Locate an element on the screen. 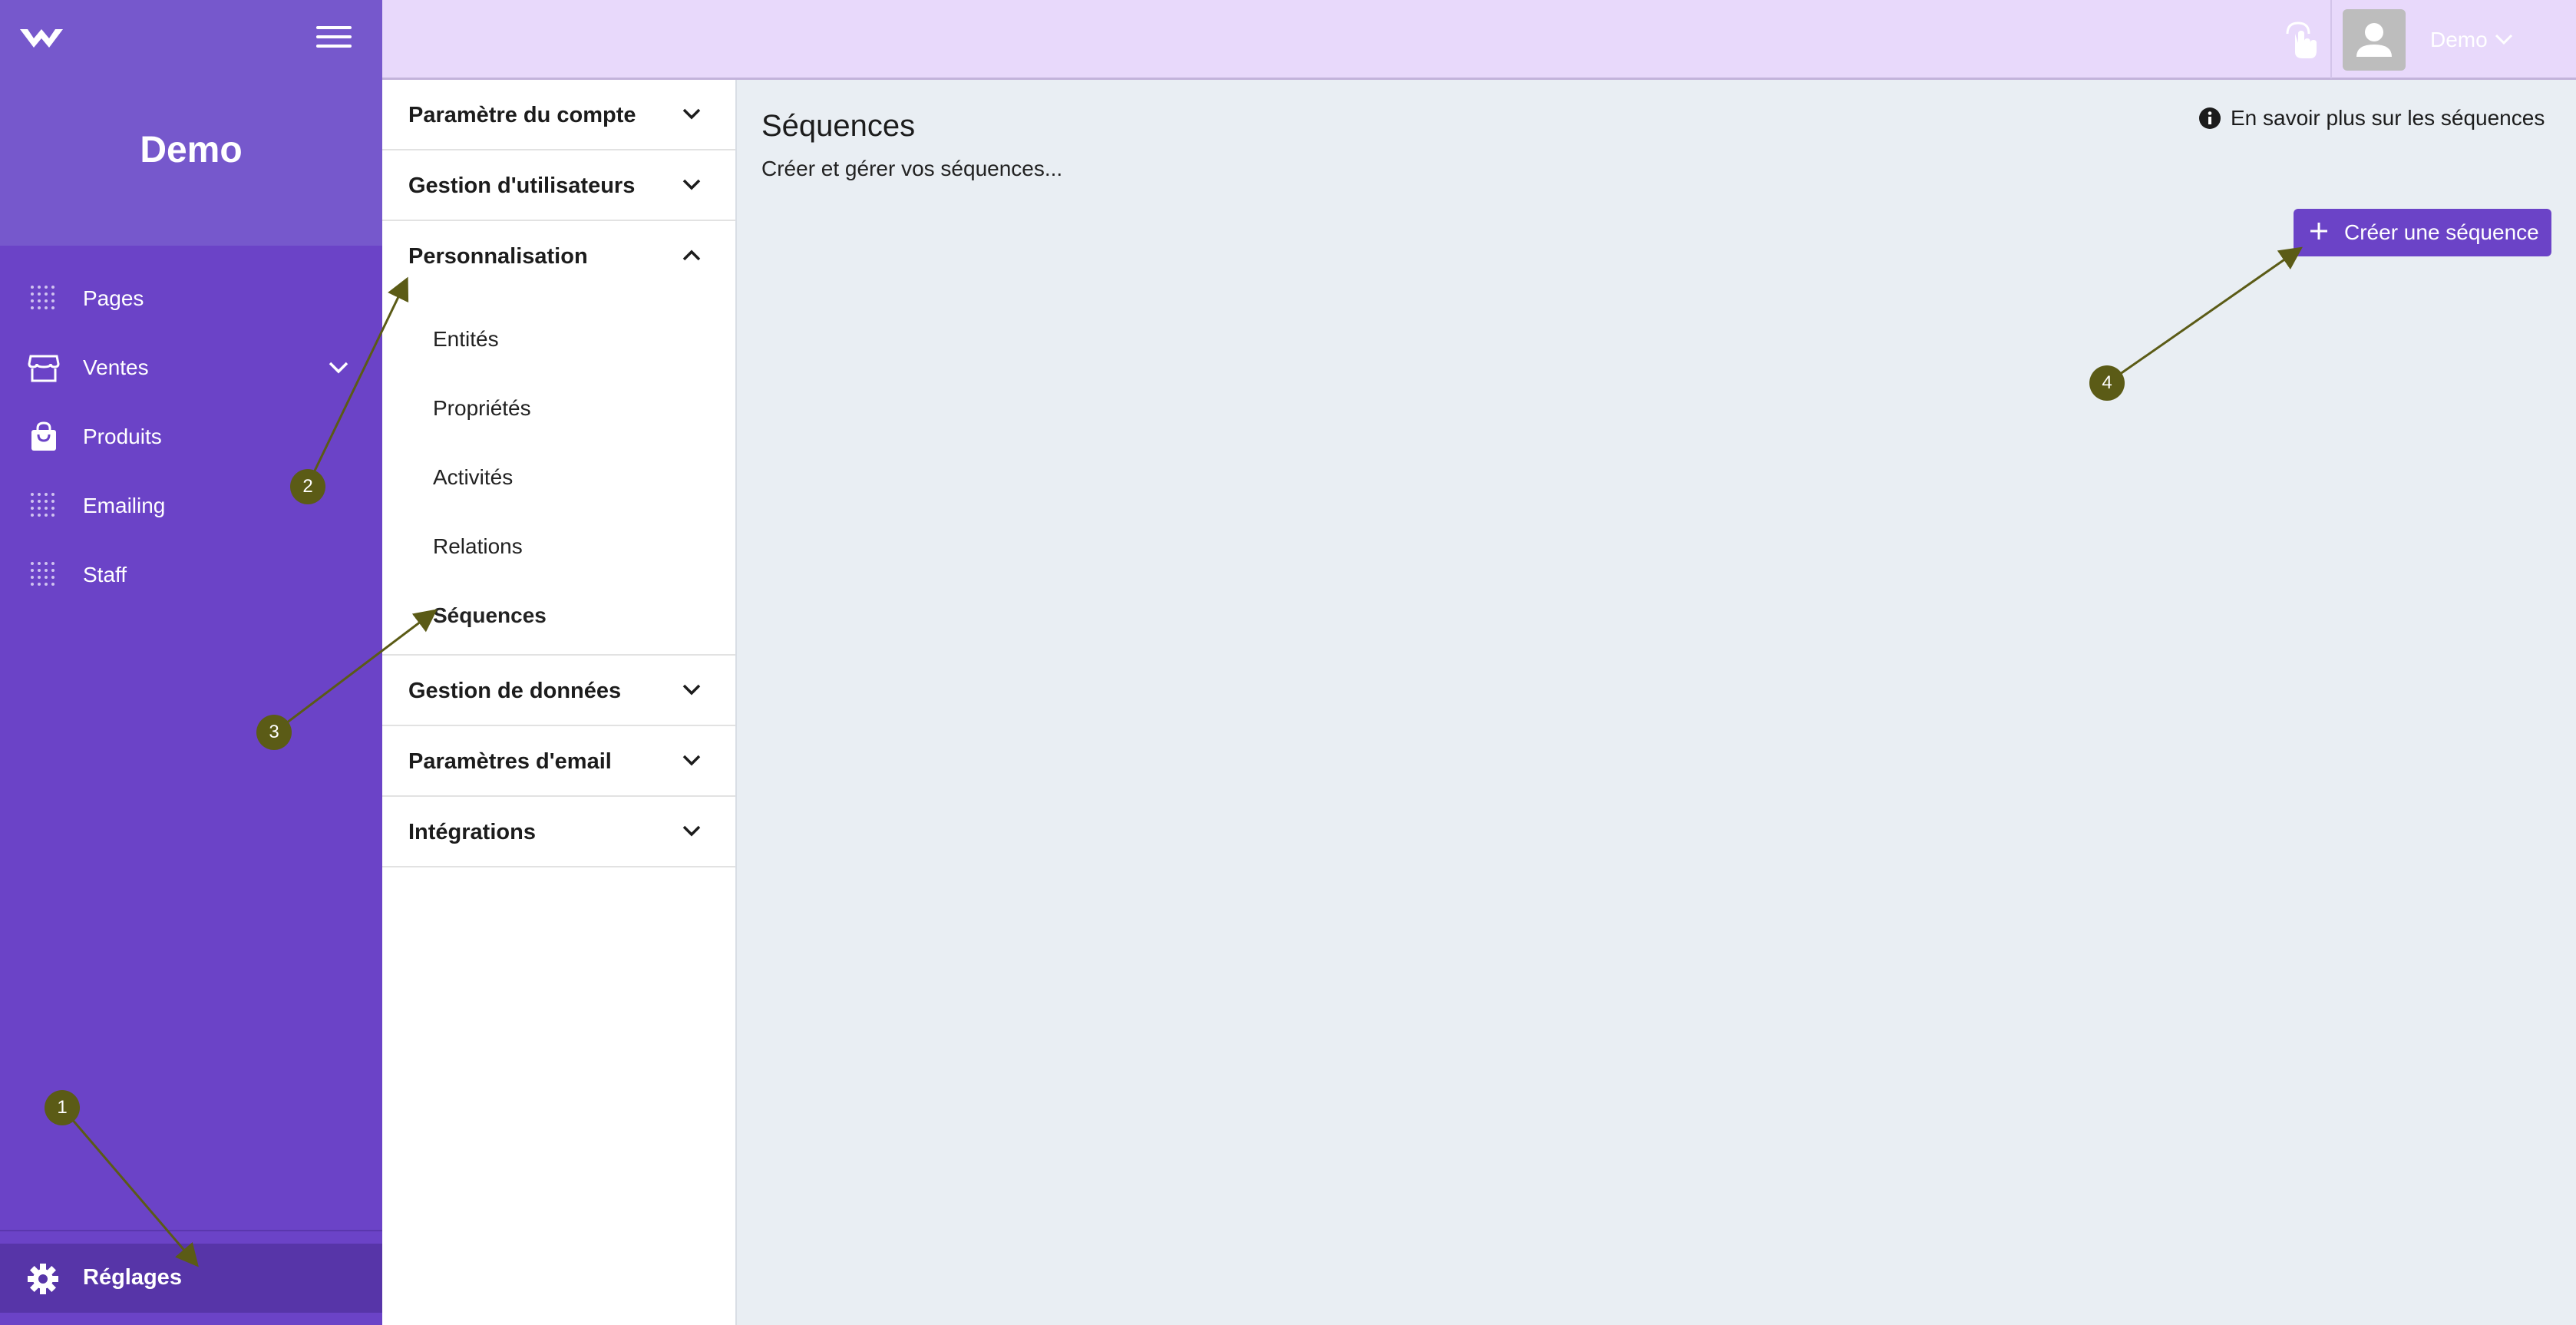 The width and height of the screenshot is (2576, 1325). menu-item-relations: Relations is located at coordinates (478, 546).